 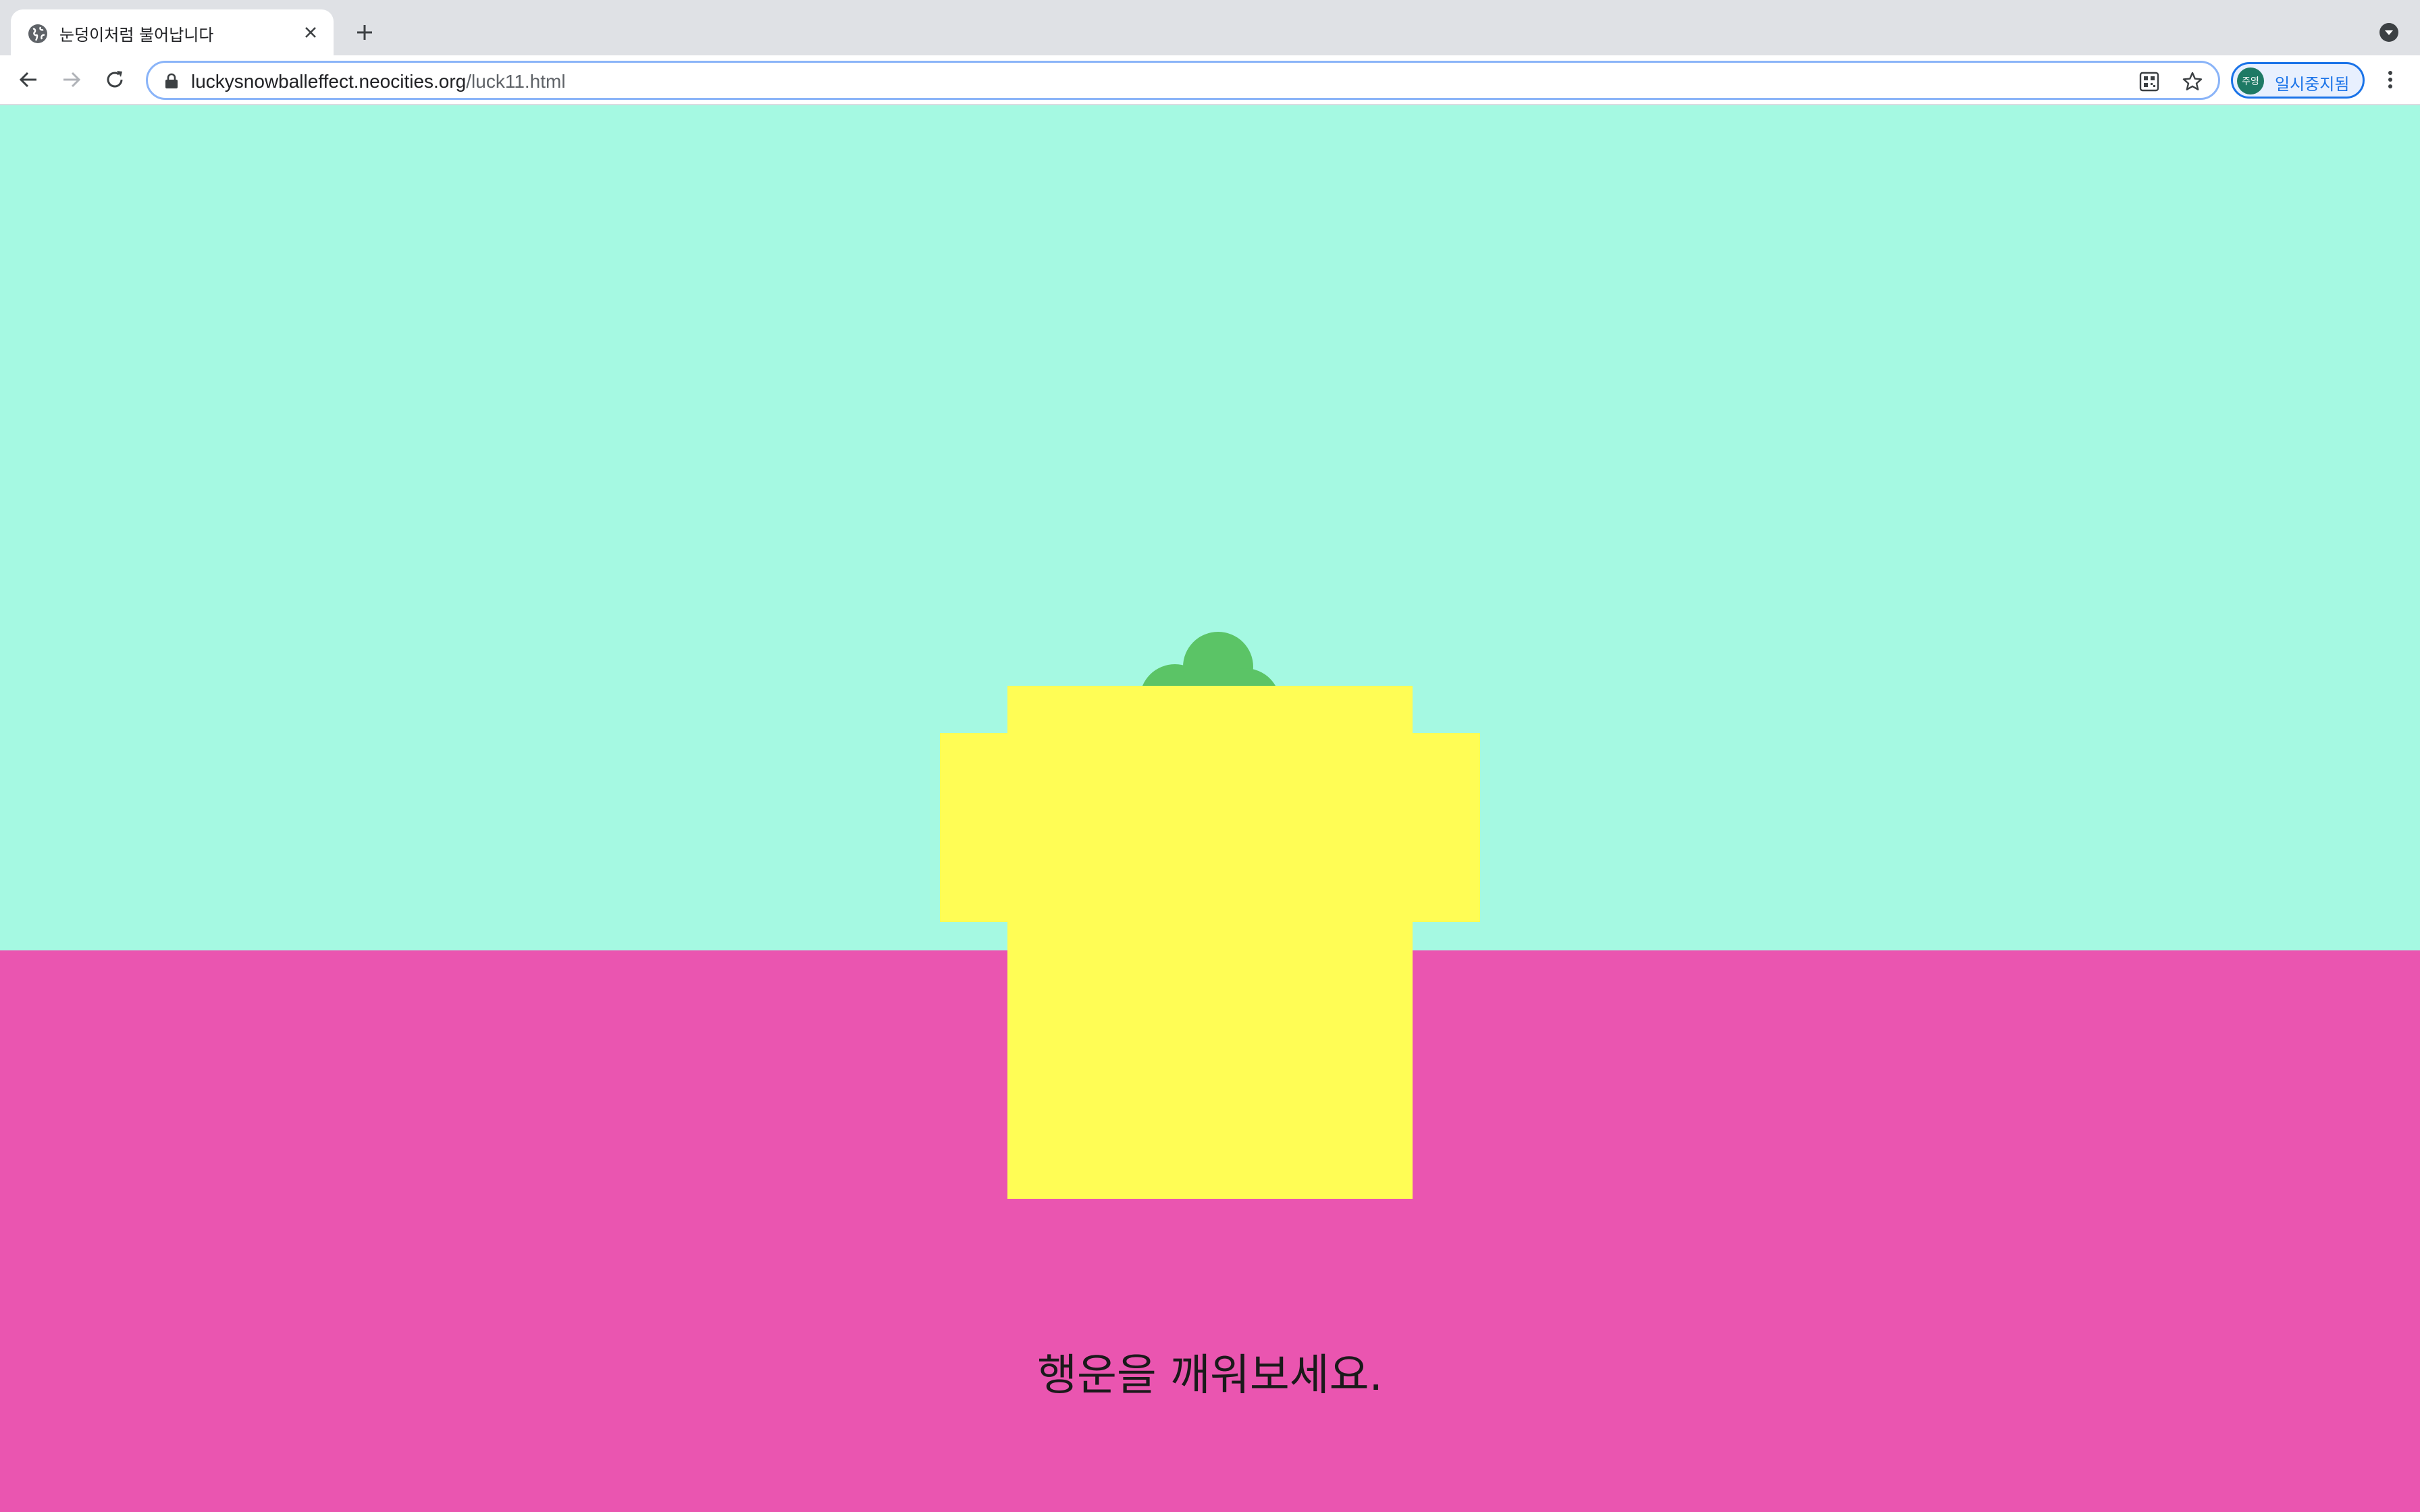 I want to click on close-icon, so click(x=310, y=32).